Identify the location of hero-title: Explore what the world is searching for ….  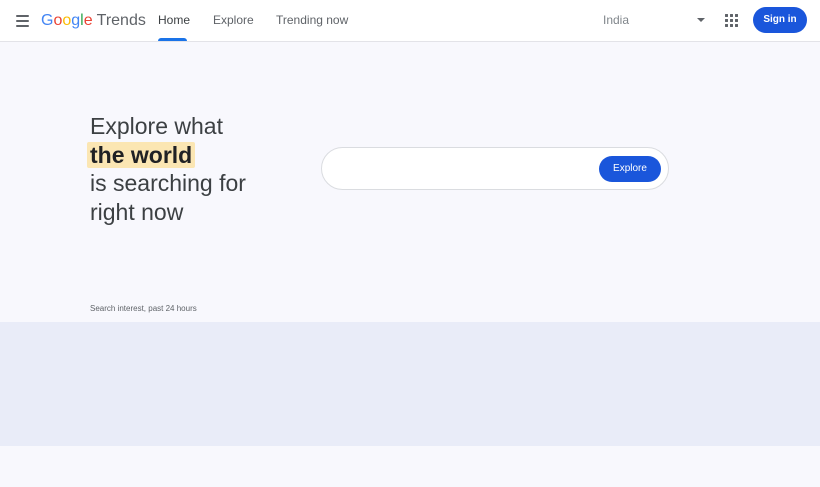
(198, 169).